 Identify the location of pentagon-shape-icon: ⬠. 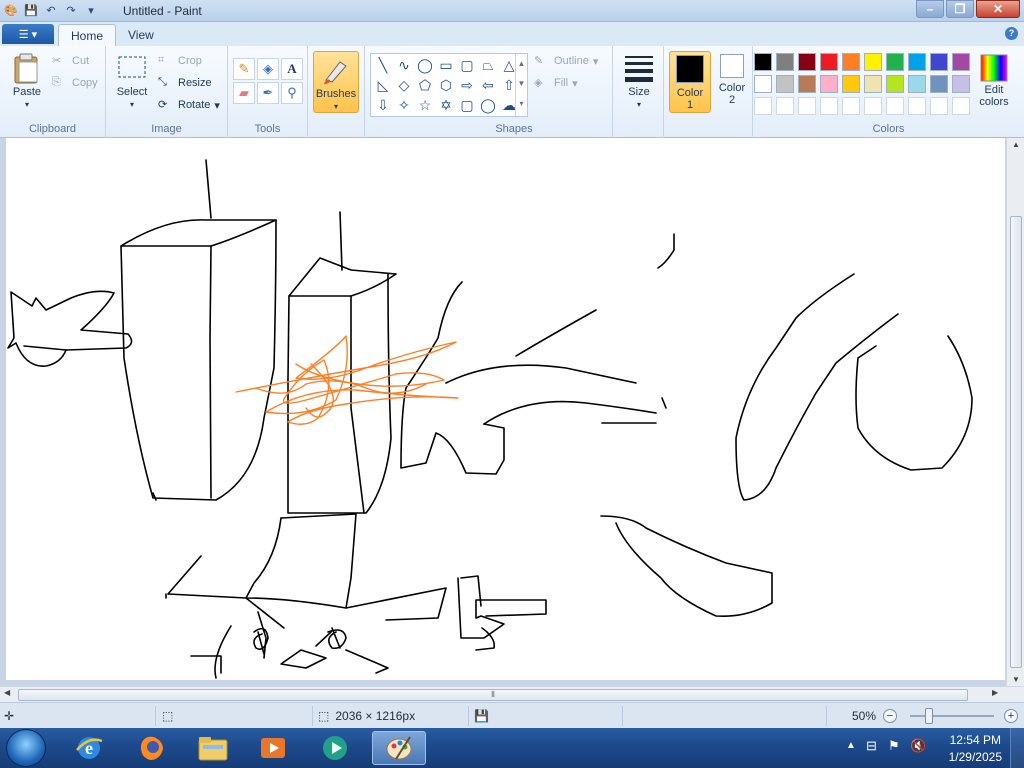
(425, 85).